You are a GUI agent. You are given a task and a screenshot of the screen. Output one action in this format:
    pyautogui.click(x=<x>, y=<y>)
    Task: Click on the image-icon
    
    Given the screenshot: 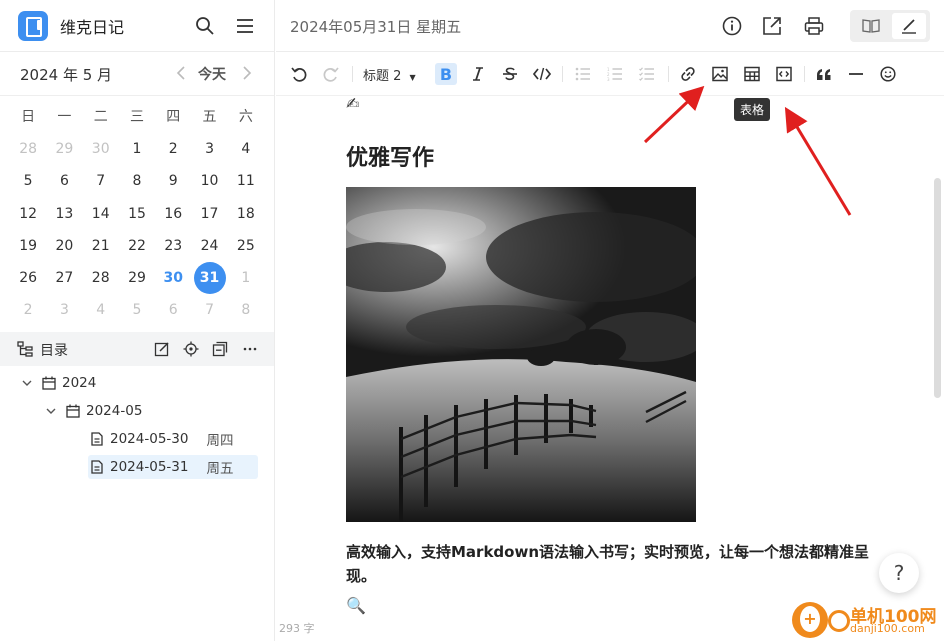 What is the action you would take?
    pyautogui.click(x=720, y=74)
    